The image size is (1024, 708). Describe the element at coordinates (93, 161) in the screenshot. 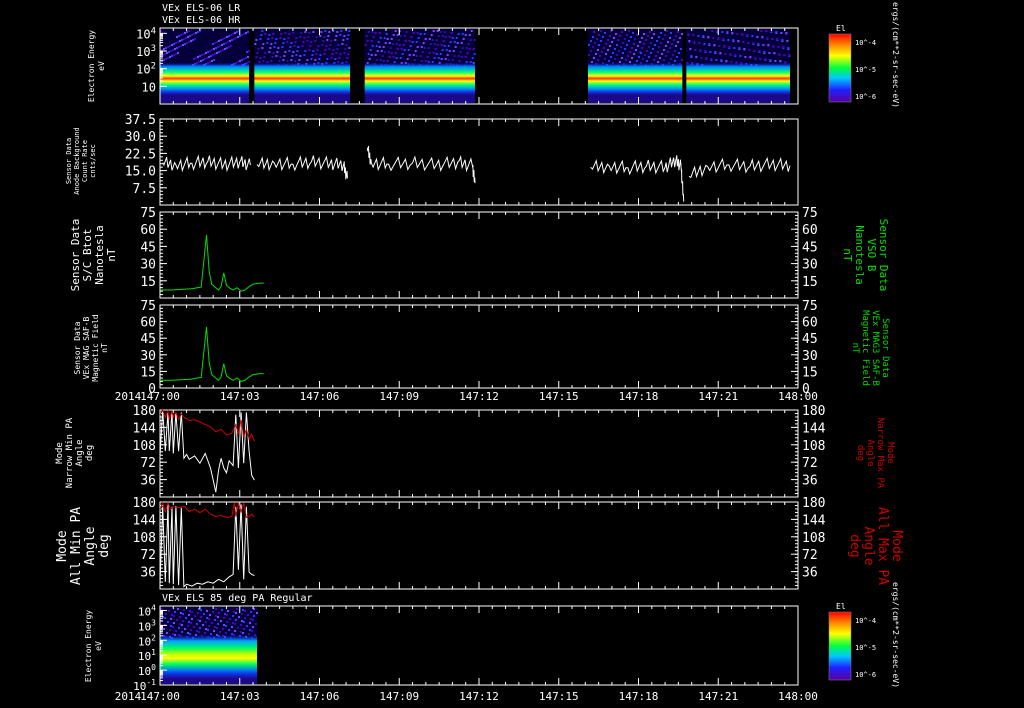

I see `panel2-ylabel-4: cnts/sec` at that location.